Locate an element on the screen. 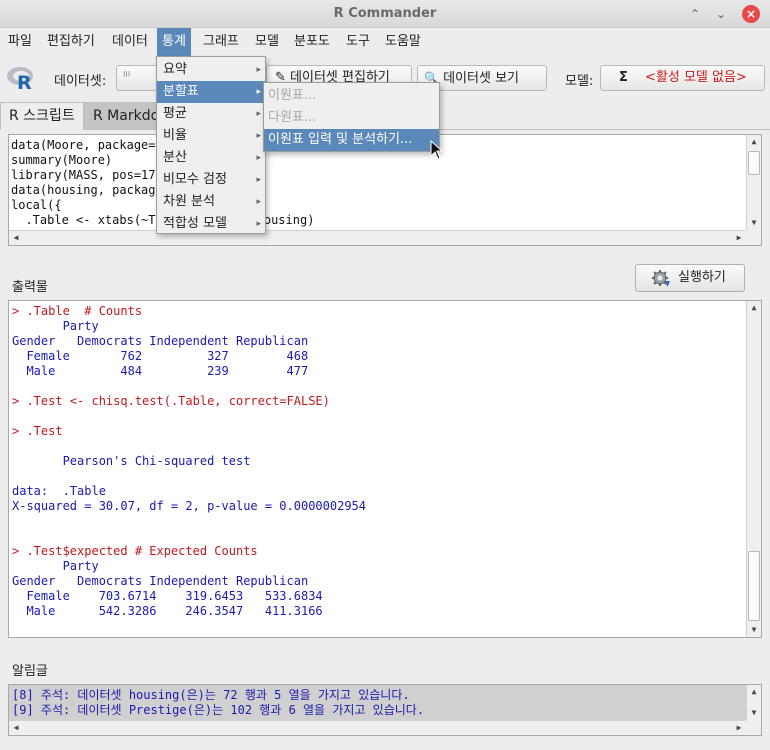 The height and width of the screenshot is (750, 770). menu-data: 데이터 is located at coordinates (130, 42).